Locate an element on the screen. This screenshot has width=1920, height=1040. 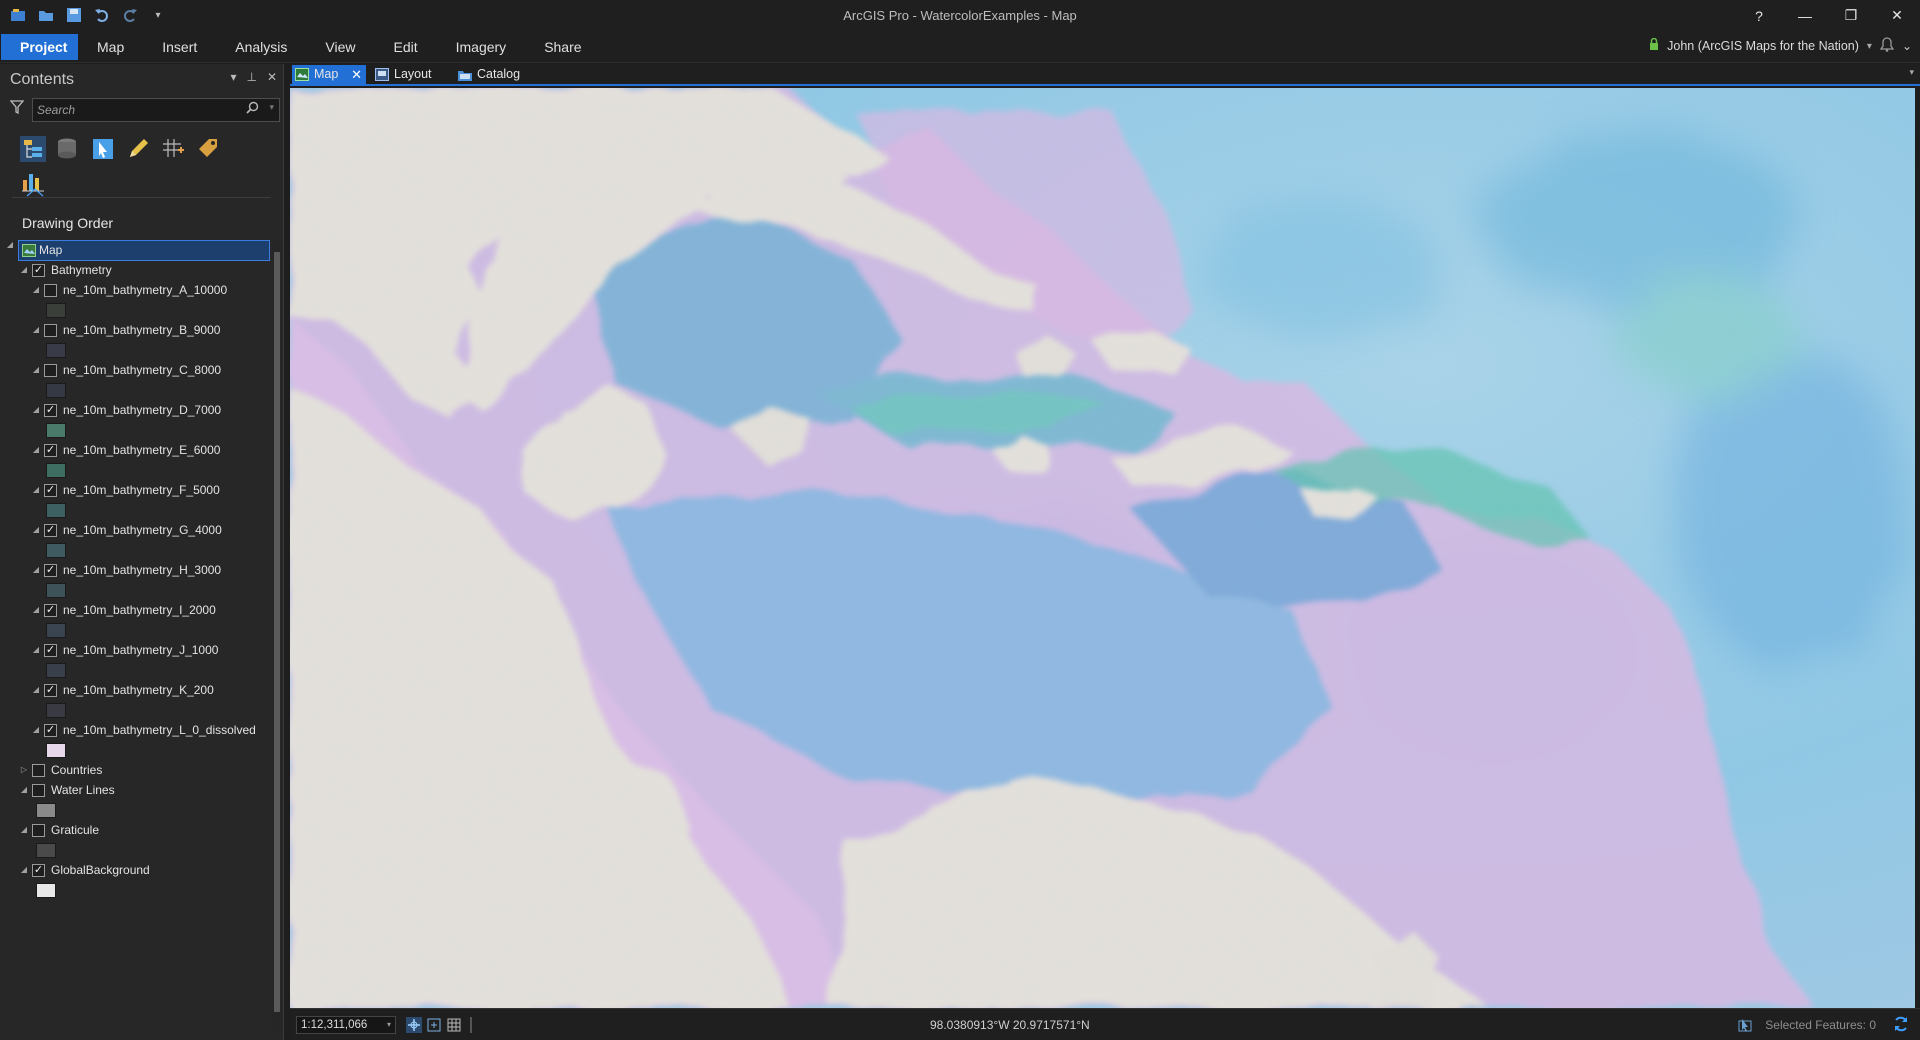
pane-menu-icon: ▾ is located at coordinates (233, 77).